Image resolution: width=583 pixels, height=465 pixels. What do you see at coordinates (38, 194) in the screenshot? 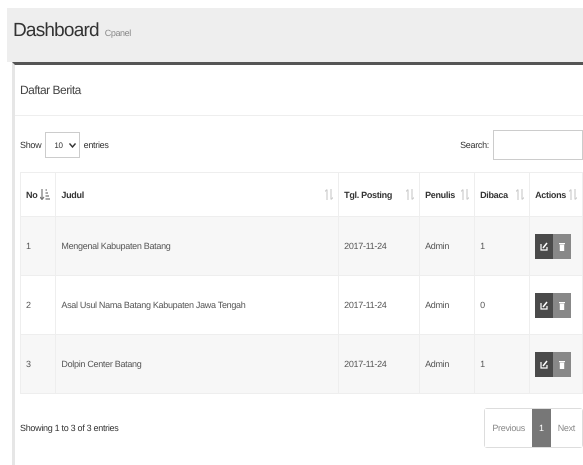
I see `column-header: No` at bounding box center [38, 194].